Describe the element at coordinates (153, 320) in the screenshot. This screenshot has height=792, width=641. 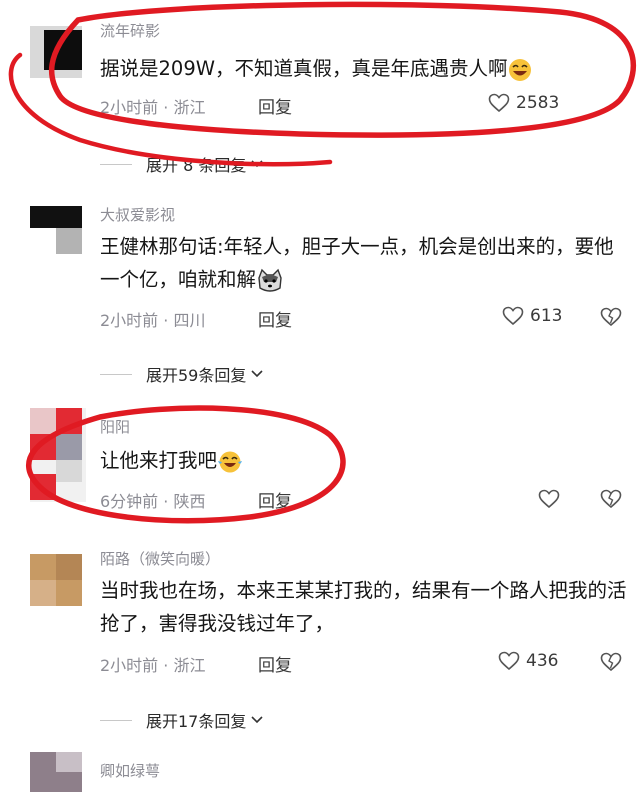
I see `comment-meta: 2小时前 · 四川` at that location.